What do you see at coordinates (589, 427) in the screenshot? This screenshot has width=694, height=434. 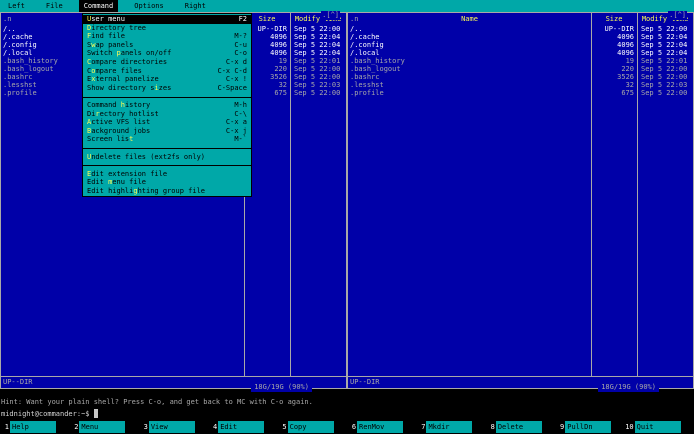 I see `fkey-pulldn: 9 PullDn` at bounding box center [589, 427].